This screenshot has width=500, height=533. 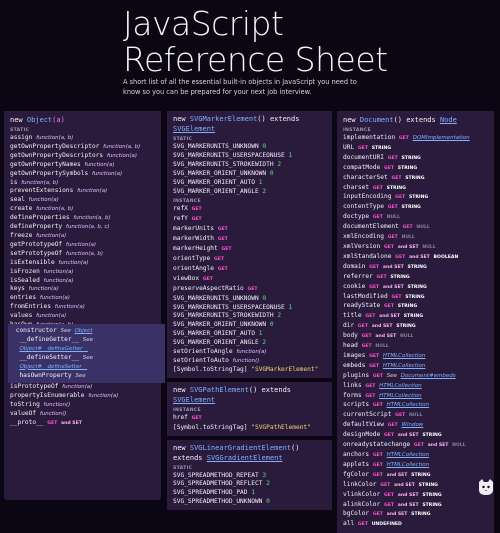 What do you see at coordinates (448, 120) in the screenshot?
I see `node-link: Node` at bounding box center [448, 120].